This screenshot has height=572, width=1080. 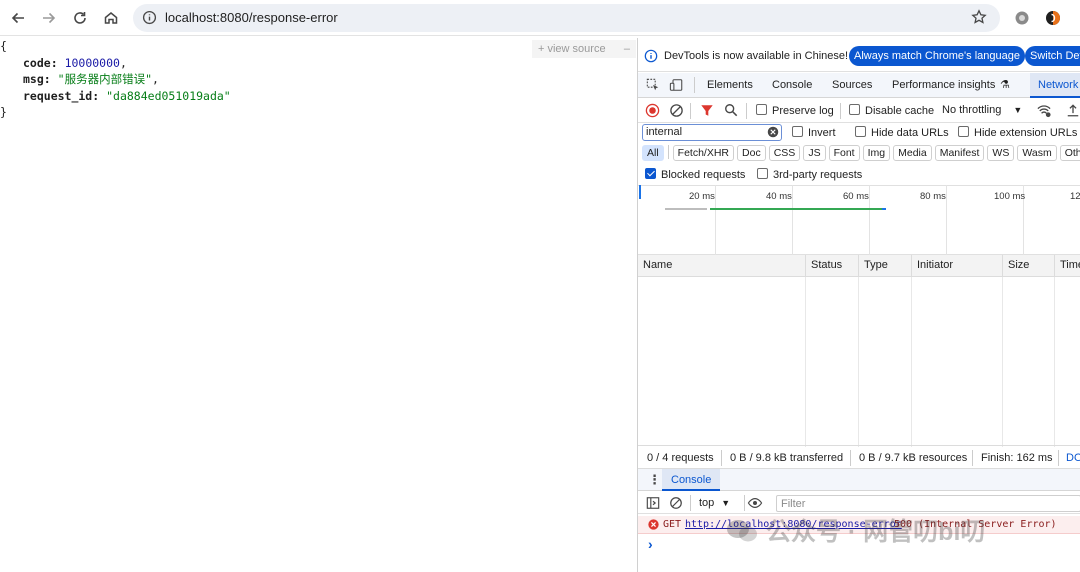 I want to click on json-key: request_id, so click(x=58, y=95).